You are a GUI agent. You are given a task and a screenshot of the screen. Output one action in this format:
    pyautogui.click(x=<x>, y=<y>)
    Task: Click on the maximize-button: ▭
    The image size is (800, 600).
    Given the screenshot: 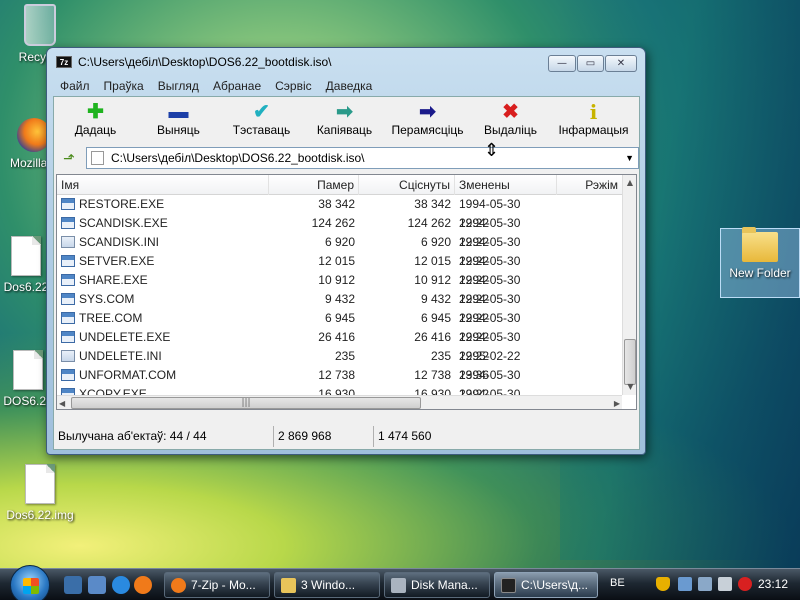 What is the action you would take?
    pyautogui.click(x=590, y=63)
    